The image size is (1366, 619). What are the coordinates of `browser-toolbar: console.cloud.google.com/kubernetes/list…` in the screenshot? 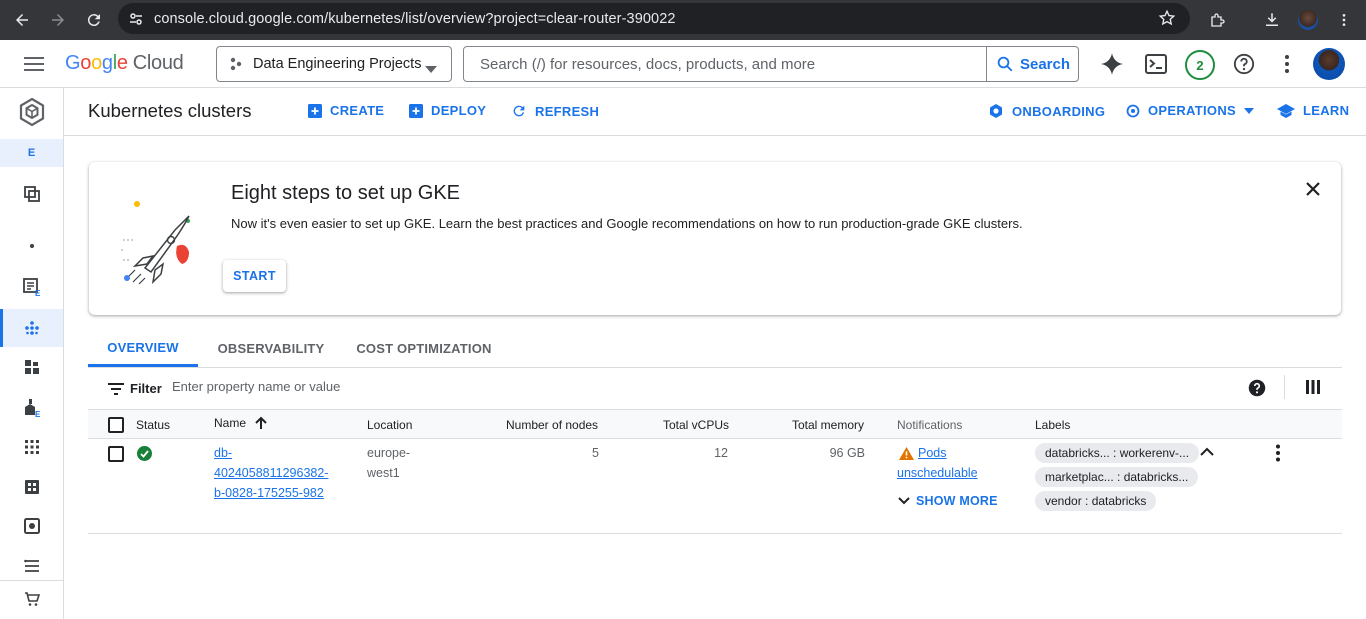 It's located at (683, 20).